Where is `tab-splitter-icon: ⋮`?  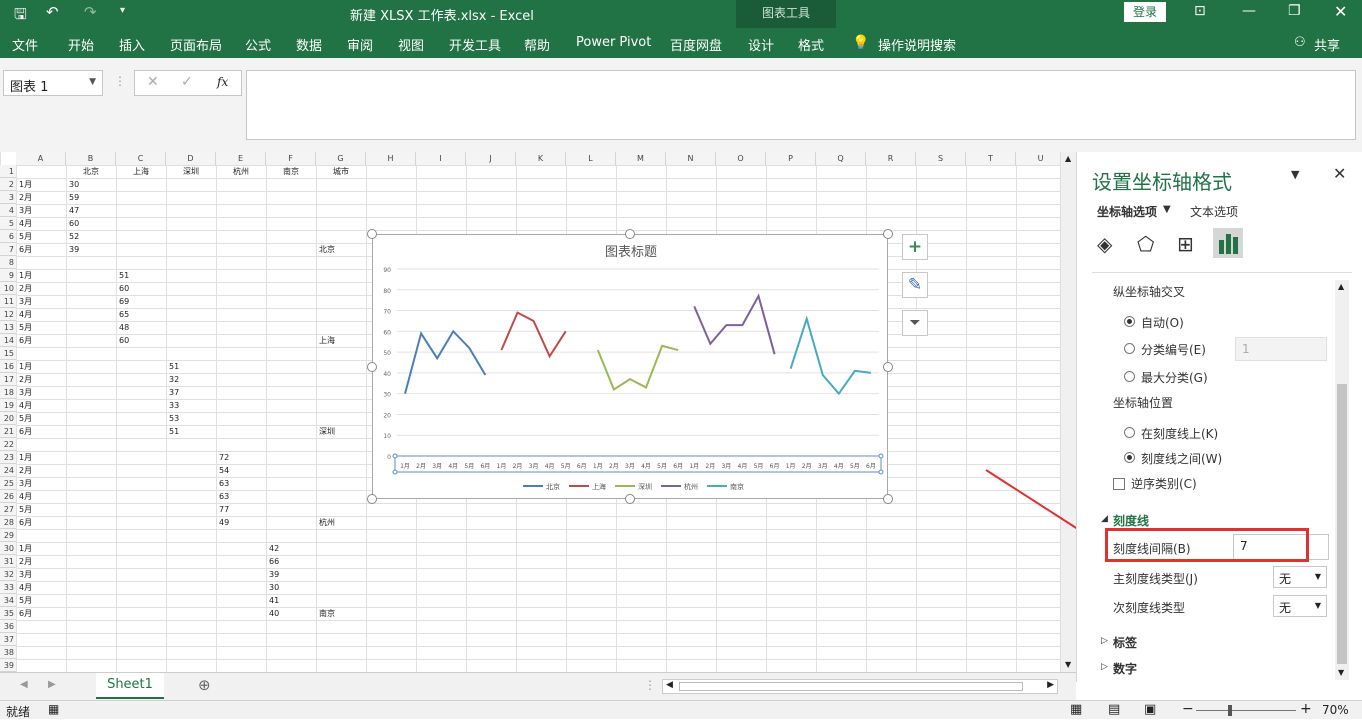 tab-splitter-icon: ⋮ is located at coordinates (650, 685).